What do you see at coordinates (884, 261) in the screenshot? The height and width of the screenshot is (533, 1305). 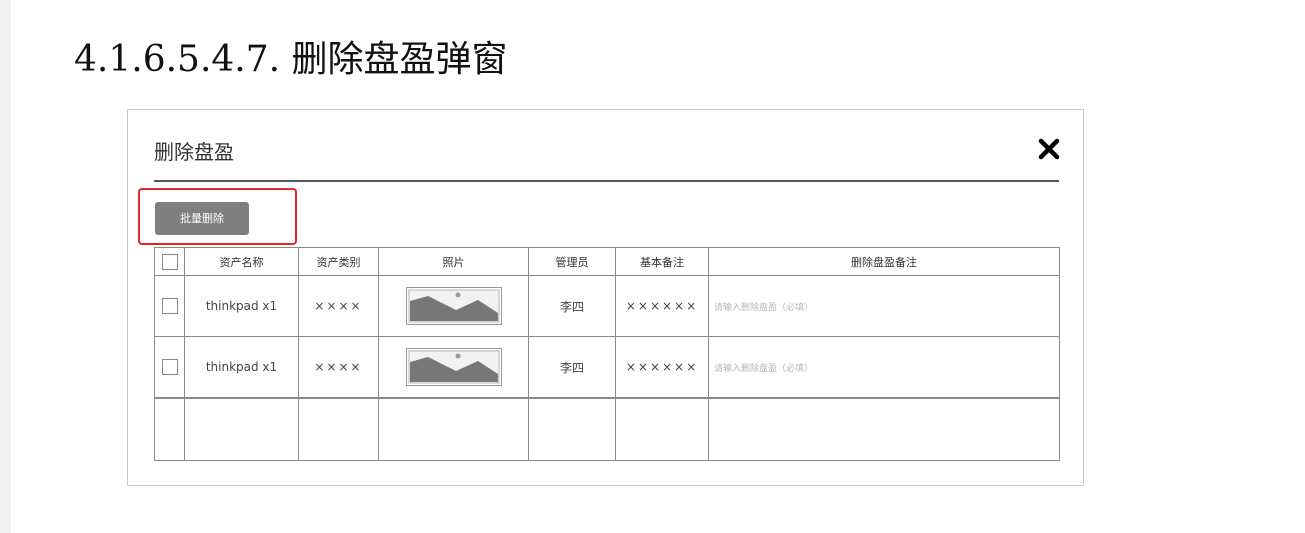 I see `header-delete-remark: 删除盘盈备注` at bounding box center [884, 261].